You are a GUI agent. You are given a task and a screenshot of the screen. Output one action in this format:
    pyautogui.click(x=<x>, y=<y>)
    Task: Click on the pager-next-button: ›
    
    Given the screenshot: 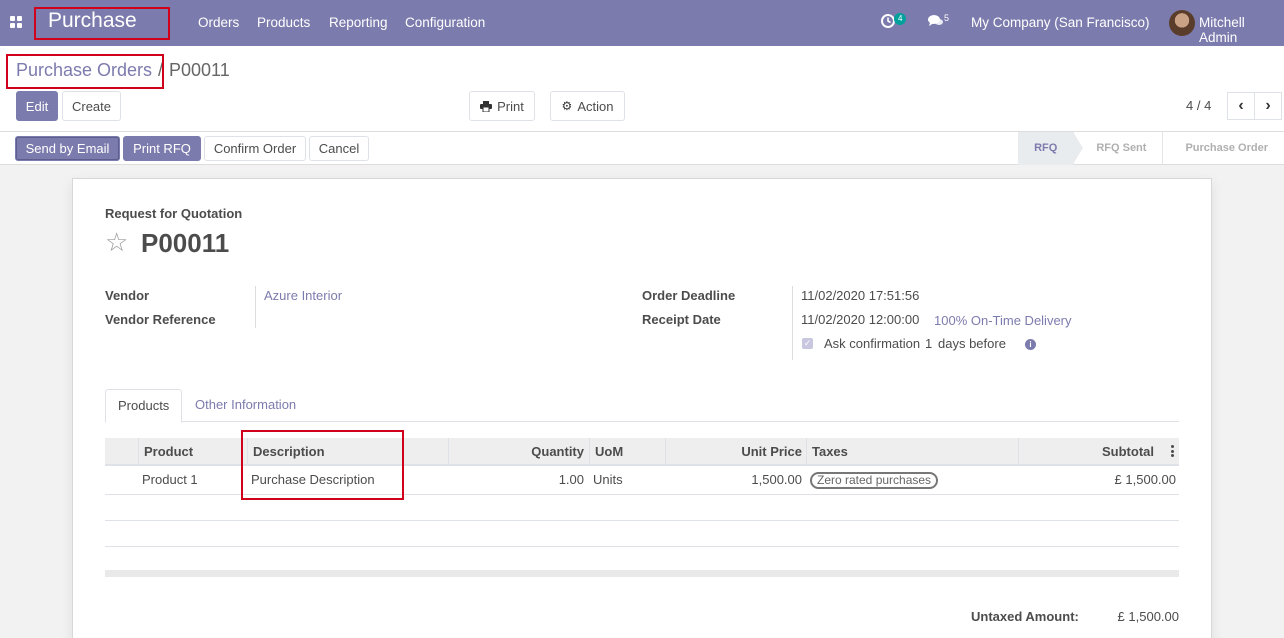 What is the action you would take?
    pyautogui.click(x=1268, y=106)
    